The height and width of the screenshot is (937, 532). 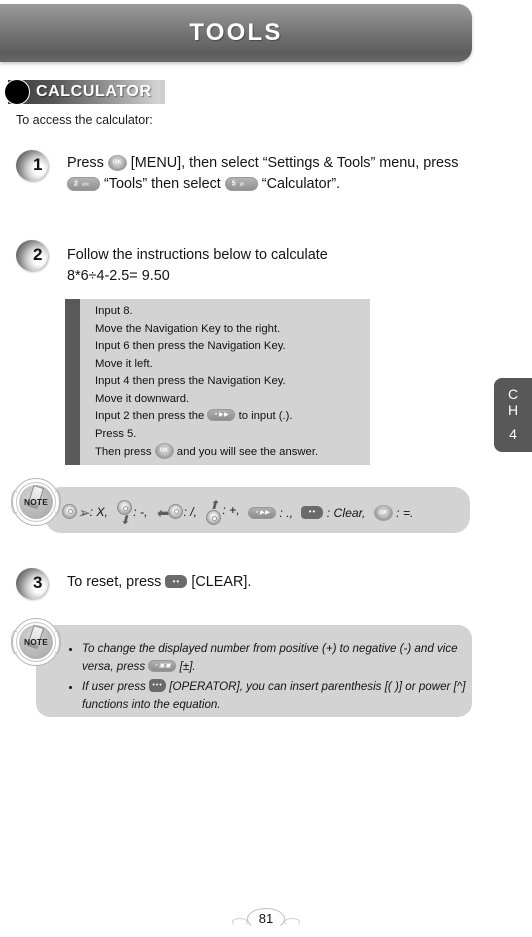 I want to click on note-bullet-pre: If user press, so click(x=114, y=686).